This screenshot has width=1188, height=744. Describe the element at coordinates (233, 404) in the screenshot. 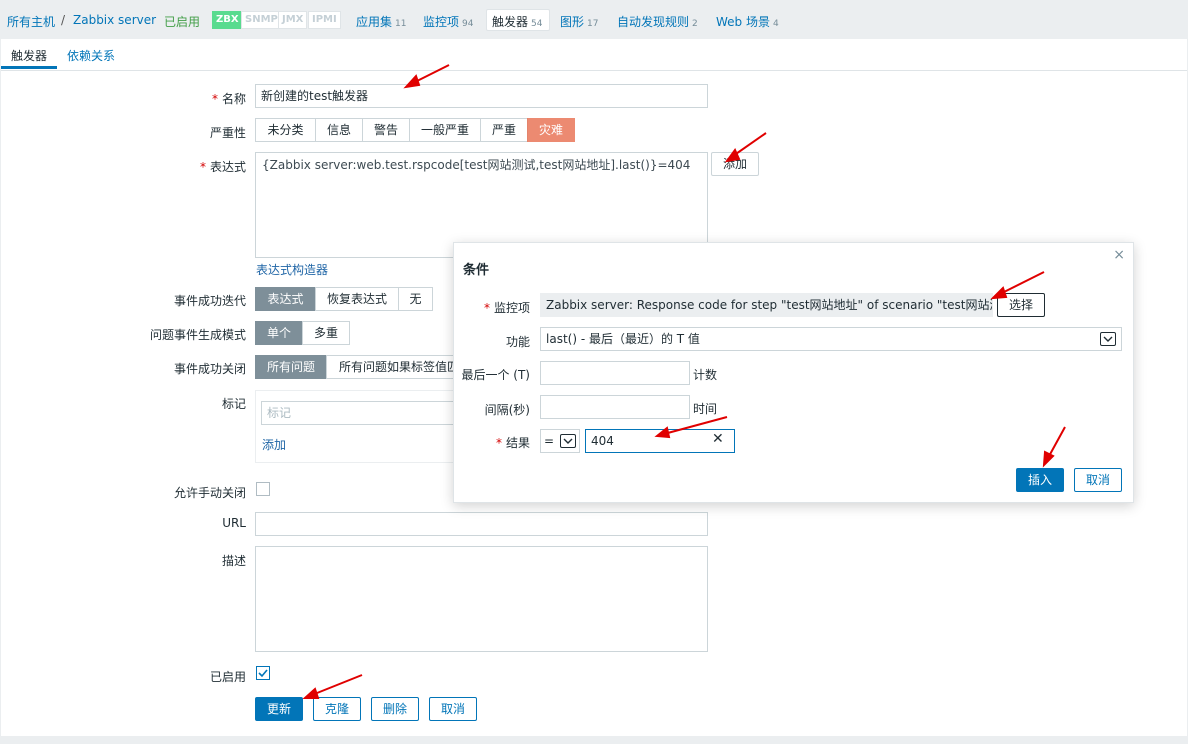

I see `tags-label: 标记` at that location.